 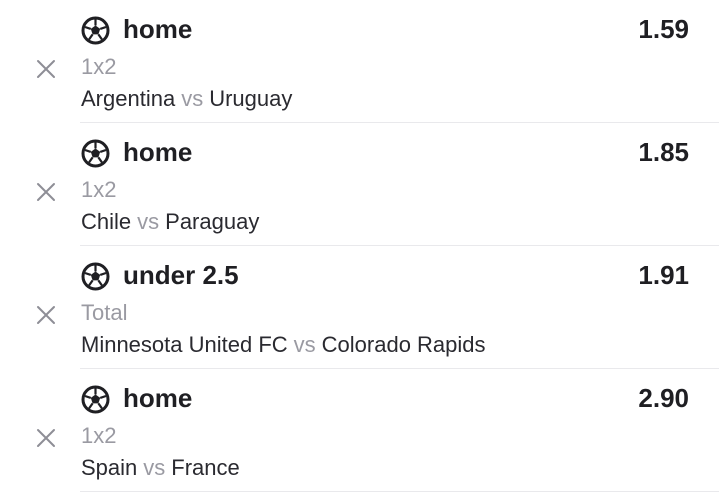 I want to click on home-team: Chile, so click(x=106, y=221).